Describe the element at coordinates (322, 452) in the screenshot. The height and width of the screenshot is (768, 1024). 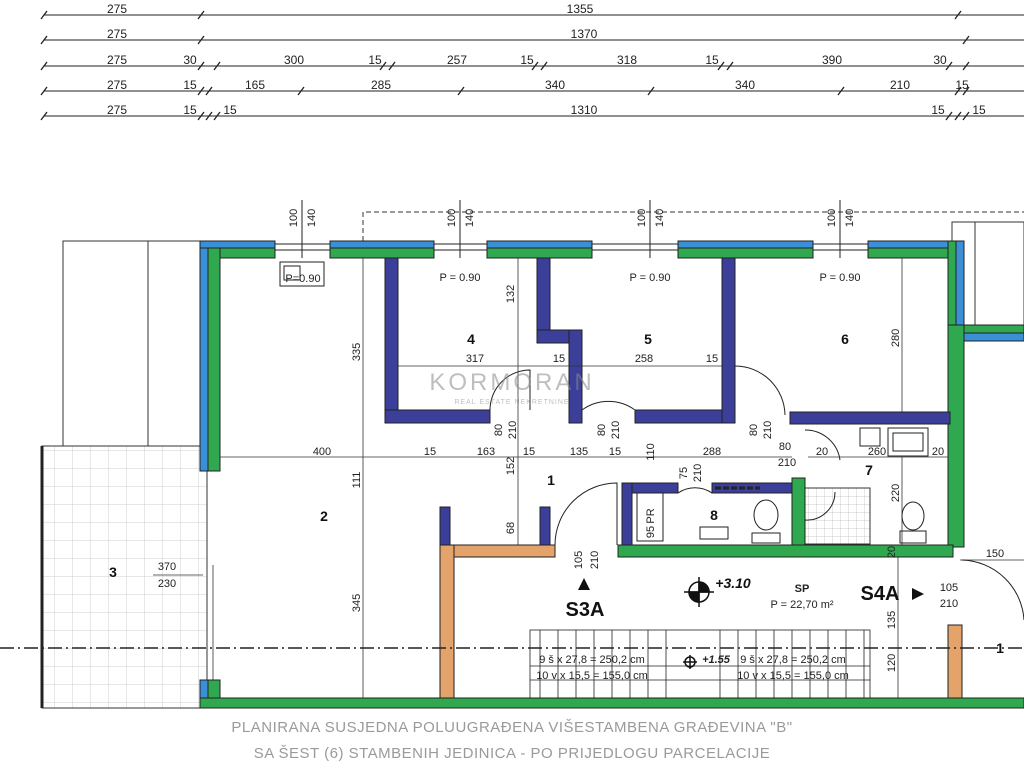
I see `svg-text: 400` at that location.